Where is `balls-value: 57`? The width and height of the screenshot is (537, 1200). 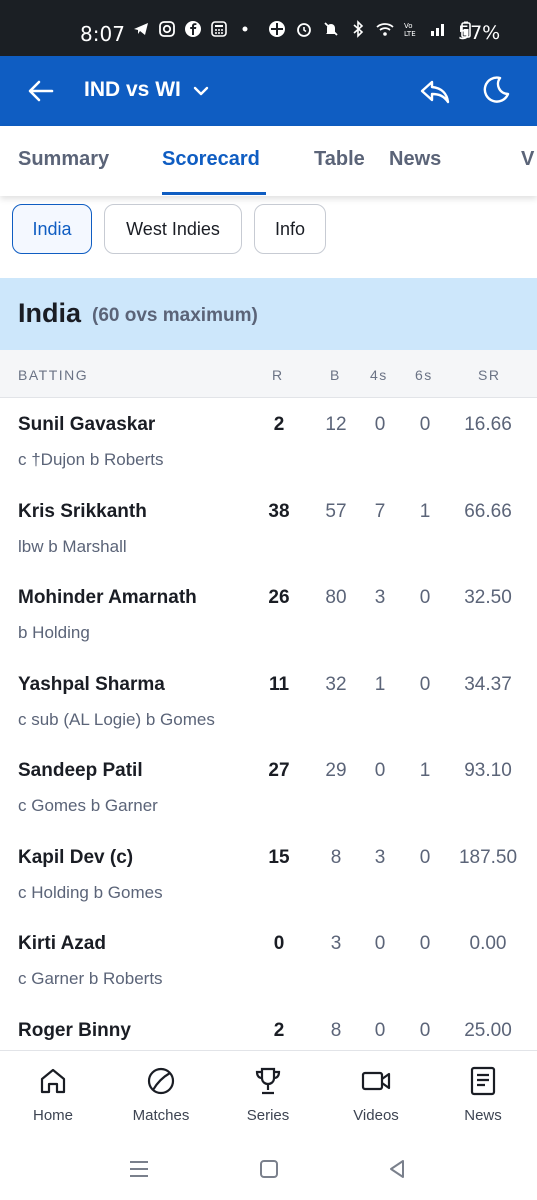 balls-value: 57 is located at coordinates (336, 511).